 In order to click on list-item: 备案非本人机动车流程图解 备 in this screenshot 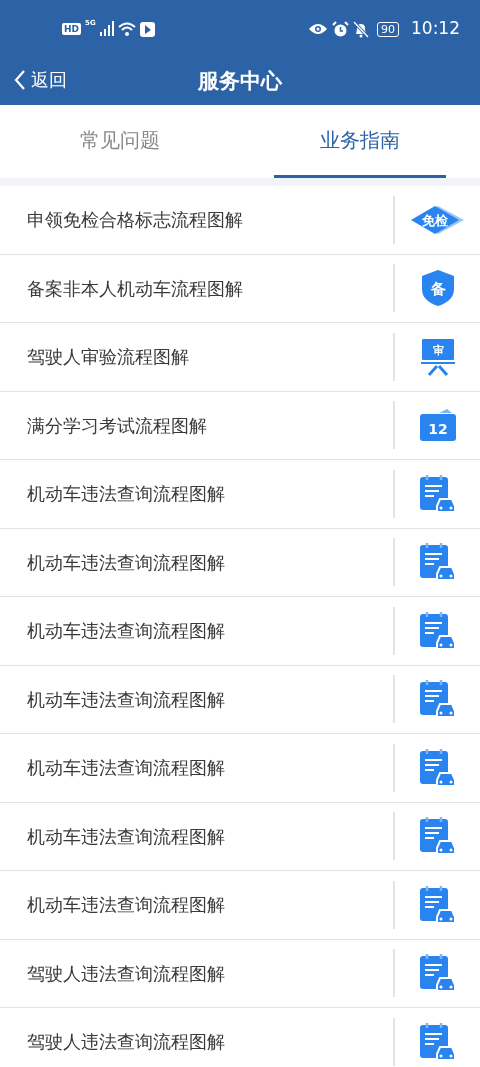, I will do `click(240, 288)`.